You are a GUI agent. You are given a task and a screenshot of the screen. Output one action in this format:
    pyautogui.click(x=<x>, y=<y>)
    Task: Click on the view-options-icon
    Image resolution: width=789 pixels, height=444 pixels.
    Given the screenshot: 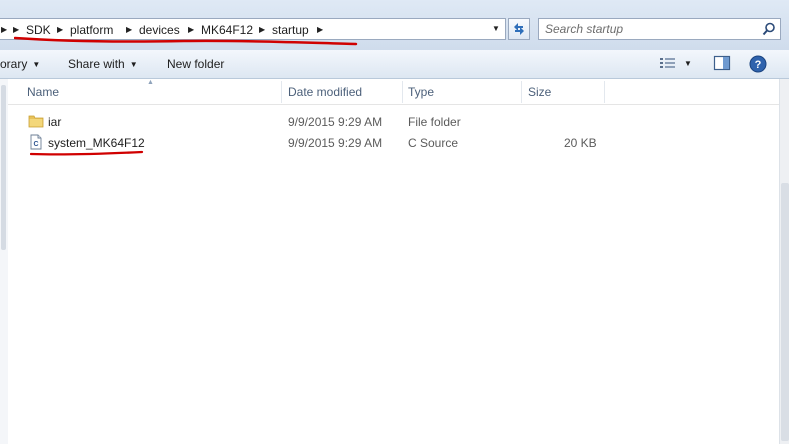 What is the action you would take?
    pyautogui.click(x=667, y=63)
    